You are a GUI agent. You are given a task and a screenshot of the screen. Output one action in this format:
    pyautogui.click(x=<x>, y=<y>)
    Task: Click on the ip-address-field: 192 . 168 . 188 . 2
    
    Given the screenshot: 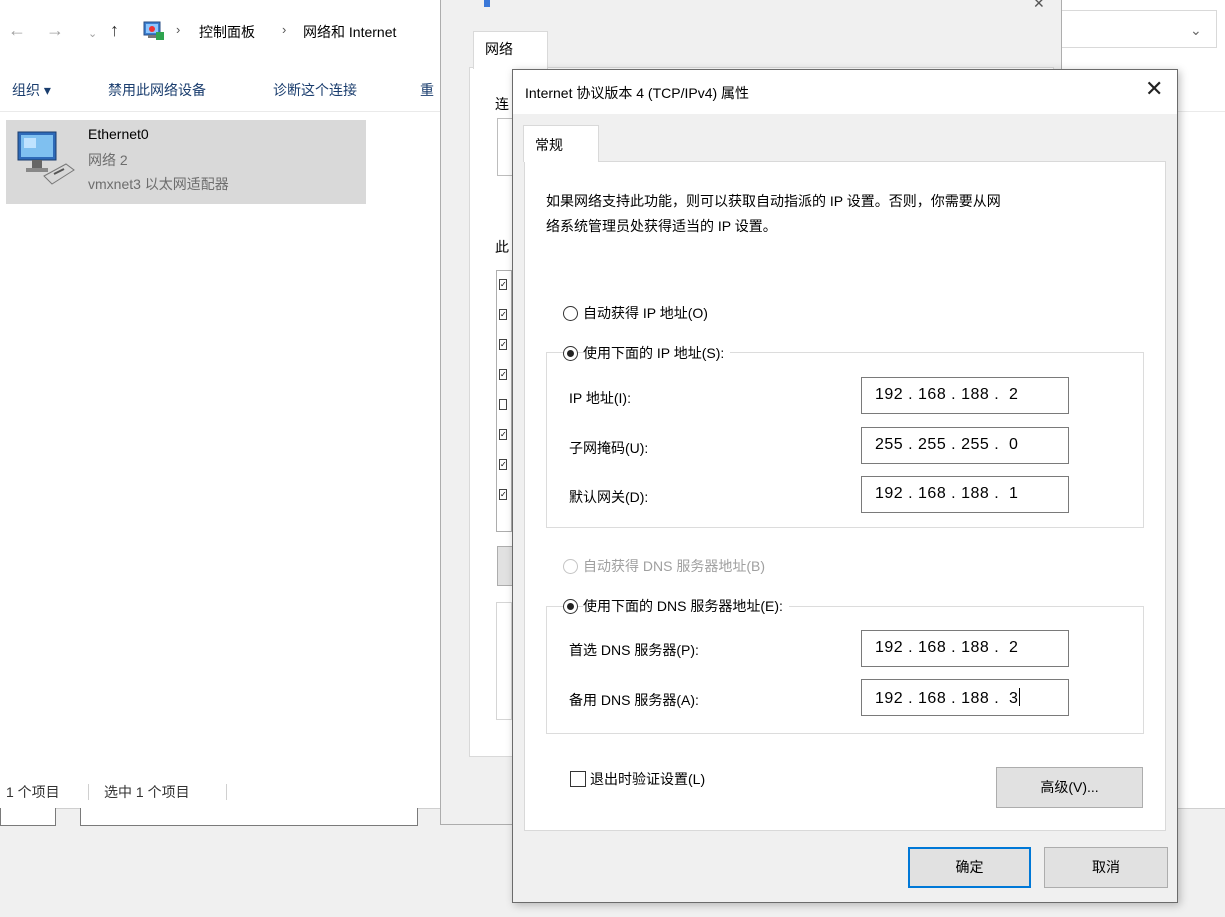 What is the action you would take?
    pyautogui.click(x=965, y=395)
    